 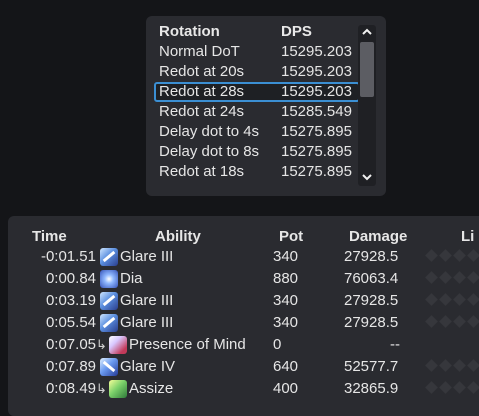 I want to click on rotation-option-selected: Redot at 28s 15295.203, so click(x=257, y=92).